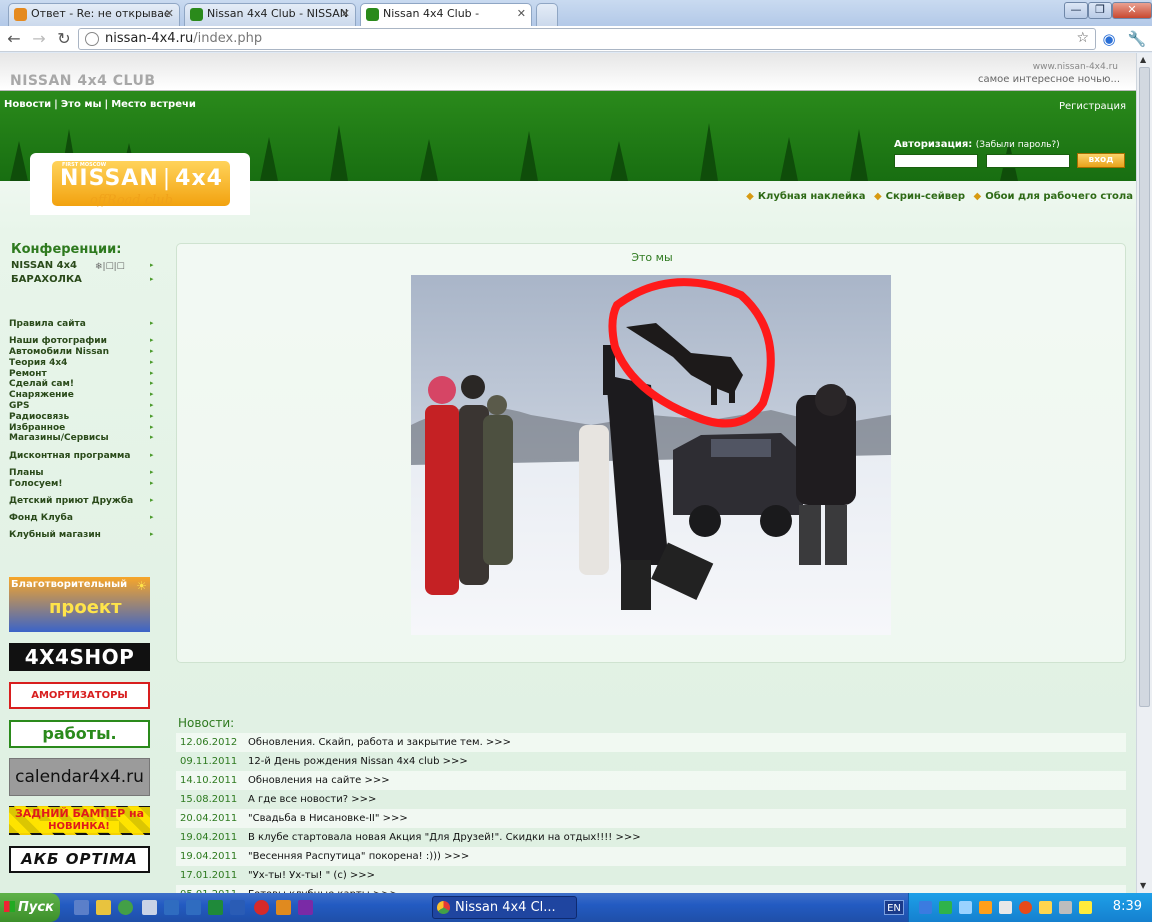 This screenshot has height=922, width=1152. I want to click on volume-icon, so click(1065, 907).